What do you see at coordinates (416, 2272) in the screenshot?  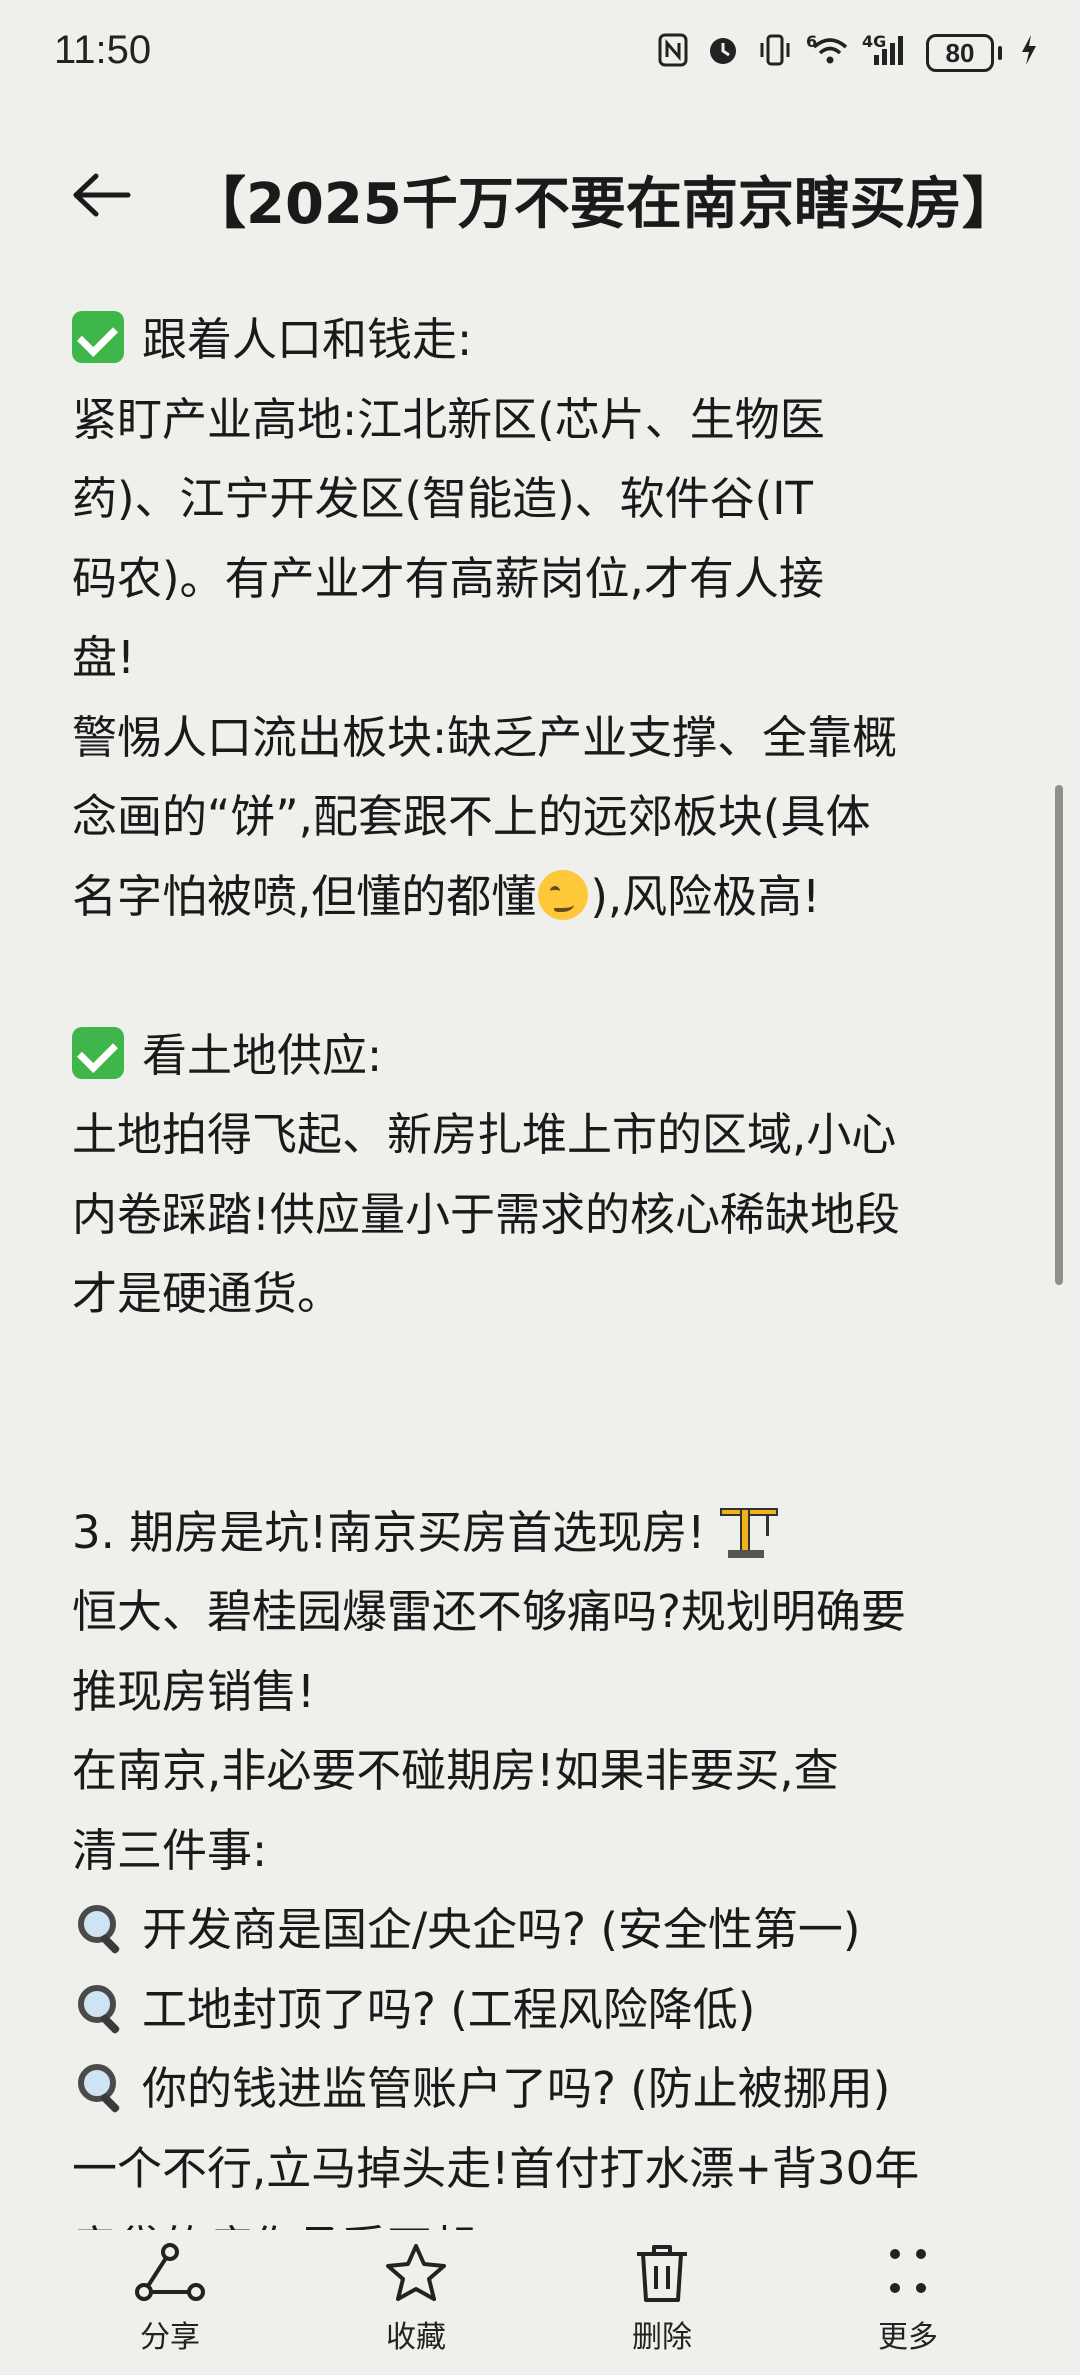 I see `star-icon` at bounding box center [416, 2272].